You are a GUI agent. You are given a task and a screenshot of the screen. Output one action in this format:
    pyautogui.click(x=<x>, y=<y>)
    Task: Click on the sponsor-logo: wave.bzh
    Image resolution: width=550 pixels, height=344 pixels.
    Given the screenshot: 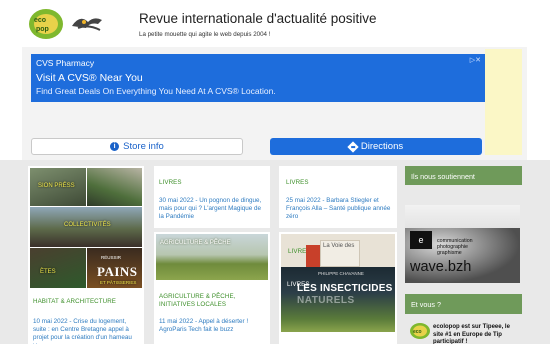 What is the action you would take?
    pyautogui.click(x=440, y=267)
    